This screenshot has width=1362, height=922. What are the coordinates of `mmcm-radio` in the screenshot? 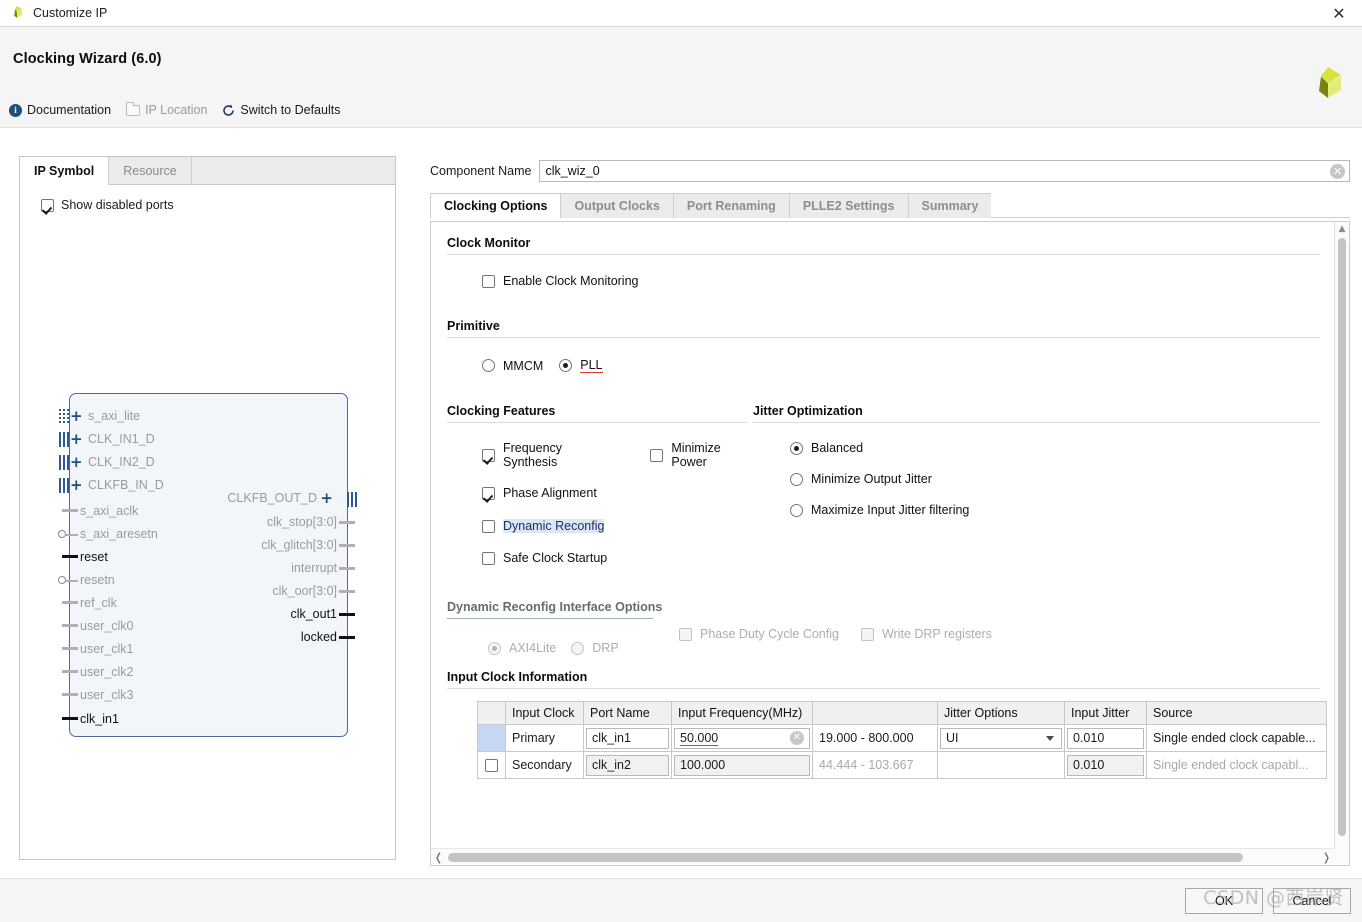 It's located at (488, 365).